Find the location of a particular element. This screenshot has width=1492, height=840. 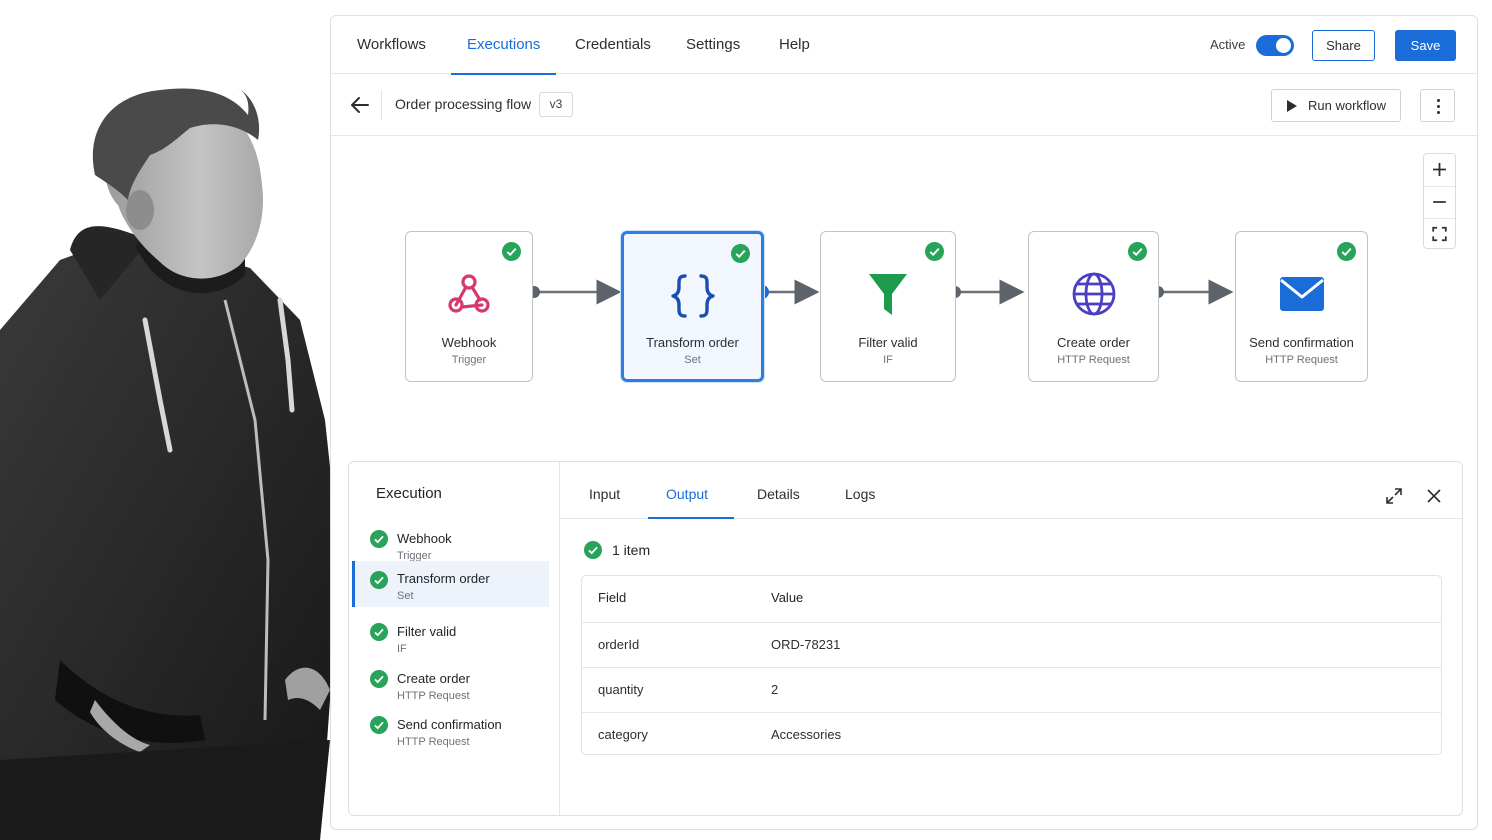

step-name: Create order is located at coordinates (433, 678).